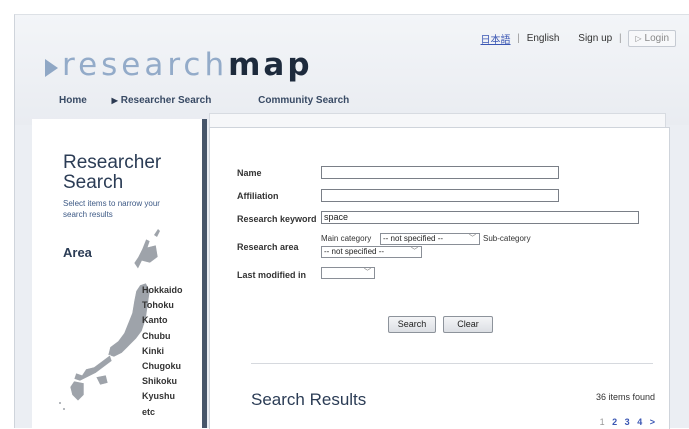 The width and height of the screenshot is (689, 429). What do you see at coordinates (162, 381) in the screenshot?
I see `region-shikoku: Shikoku` at bounding box center [162, 381].